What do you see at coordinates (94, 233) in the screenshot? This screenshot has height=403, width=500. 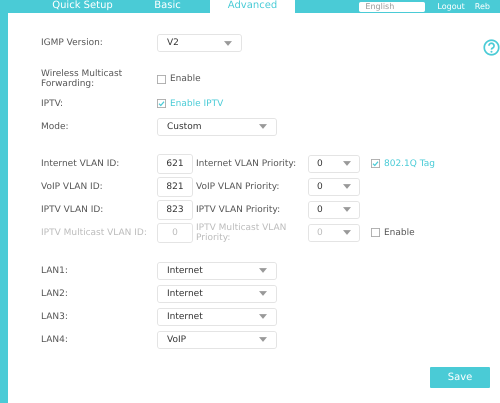 I see `field-label: IPTV Multicast VLAN ID:` at bounding box center [94, 233].